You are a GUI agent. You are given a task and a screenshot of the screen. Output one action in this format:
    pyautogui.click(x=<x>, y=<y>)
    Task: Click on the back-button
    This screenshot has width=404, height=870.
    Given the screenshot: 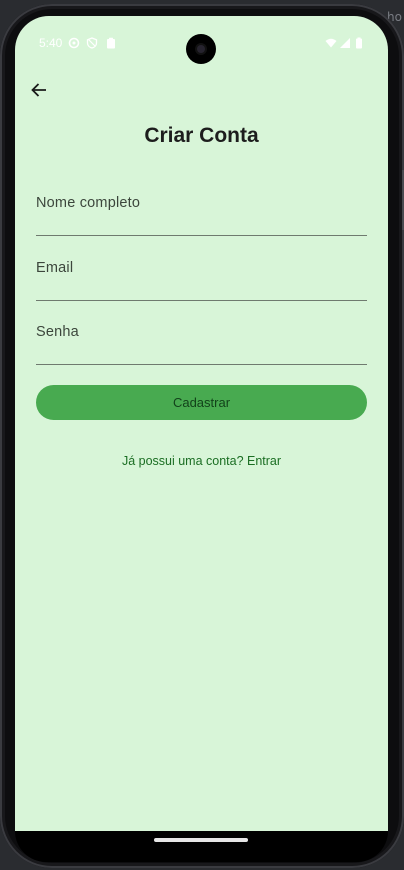 What is the action you would take?
    pyautogui.click(x=39, y=90)
    